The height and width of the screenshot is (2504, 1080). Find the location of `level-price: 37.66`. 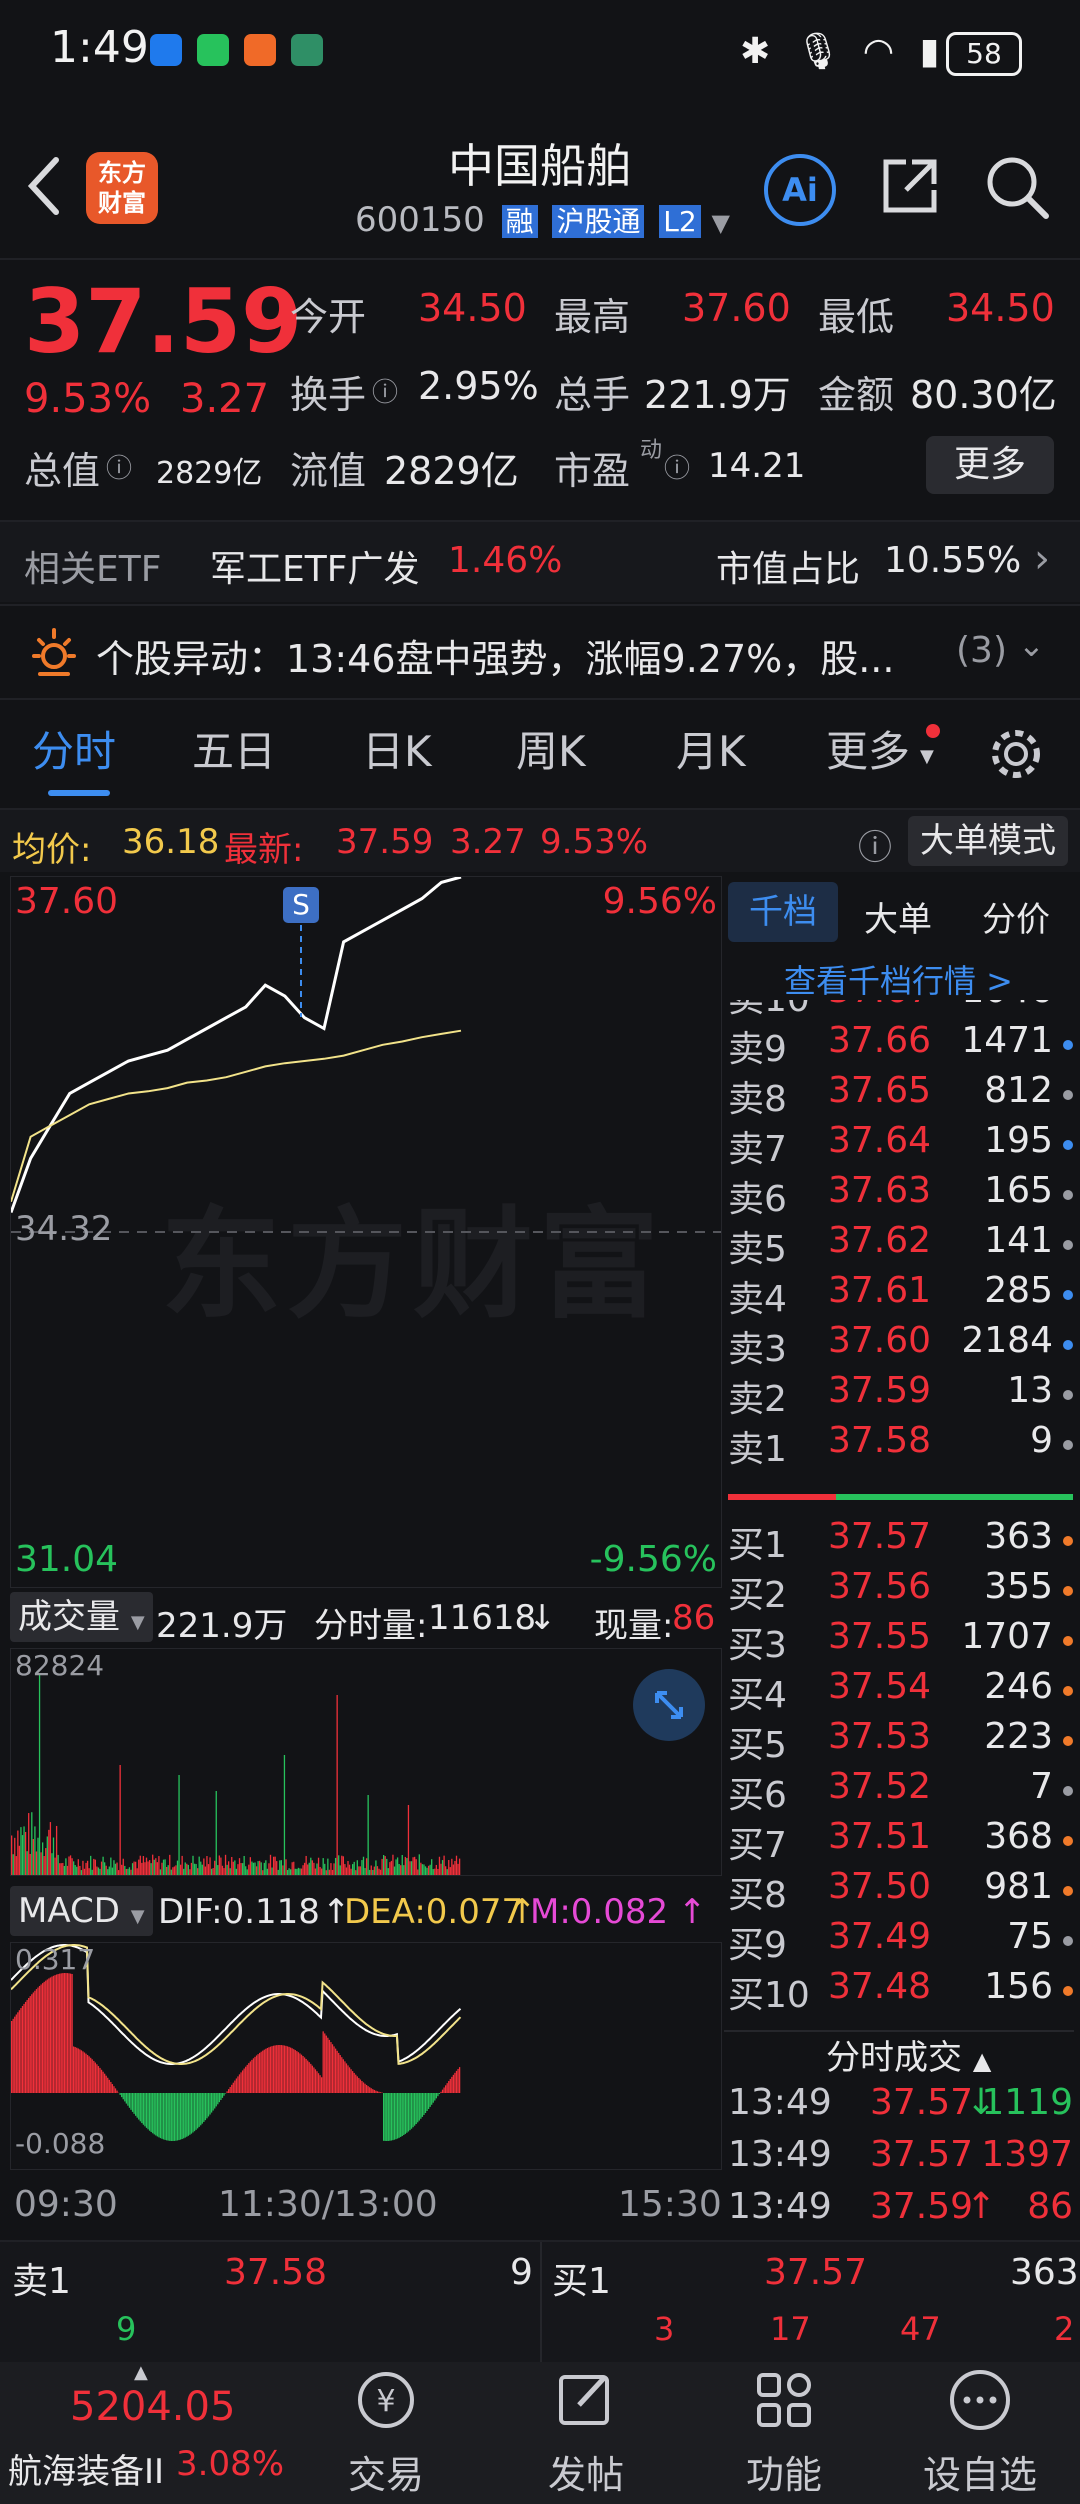

level-price: 37.66 is located at coordinates (880, 1040).